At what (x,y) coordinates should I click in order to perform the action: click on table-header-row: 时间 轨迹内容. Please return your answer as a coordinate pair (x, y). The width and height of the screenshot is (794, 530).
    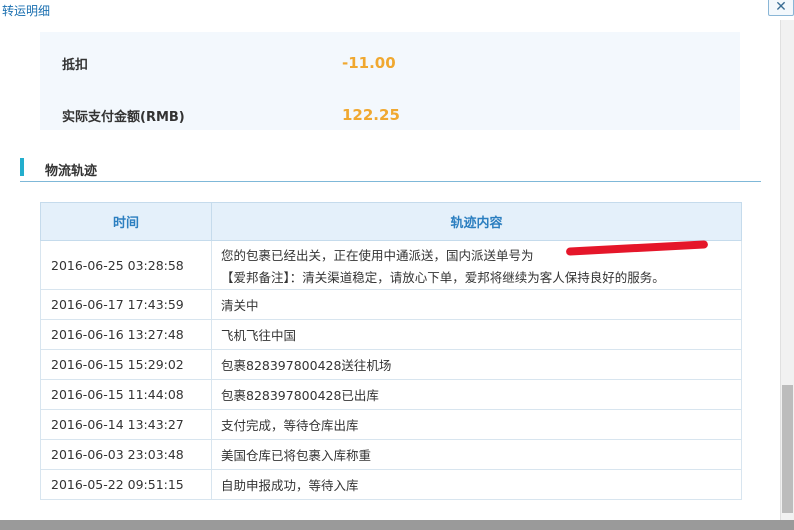
    Looking at the image, I should click on (391, 221).